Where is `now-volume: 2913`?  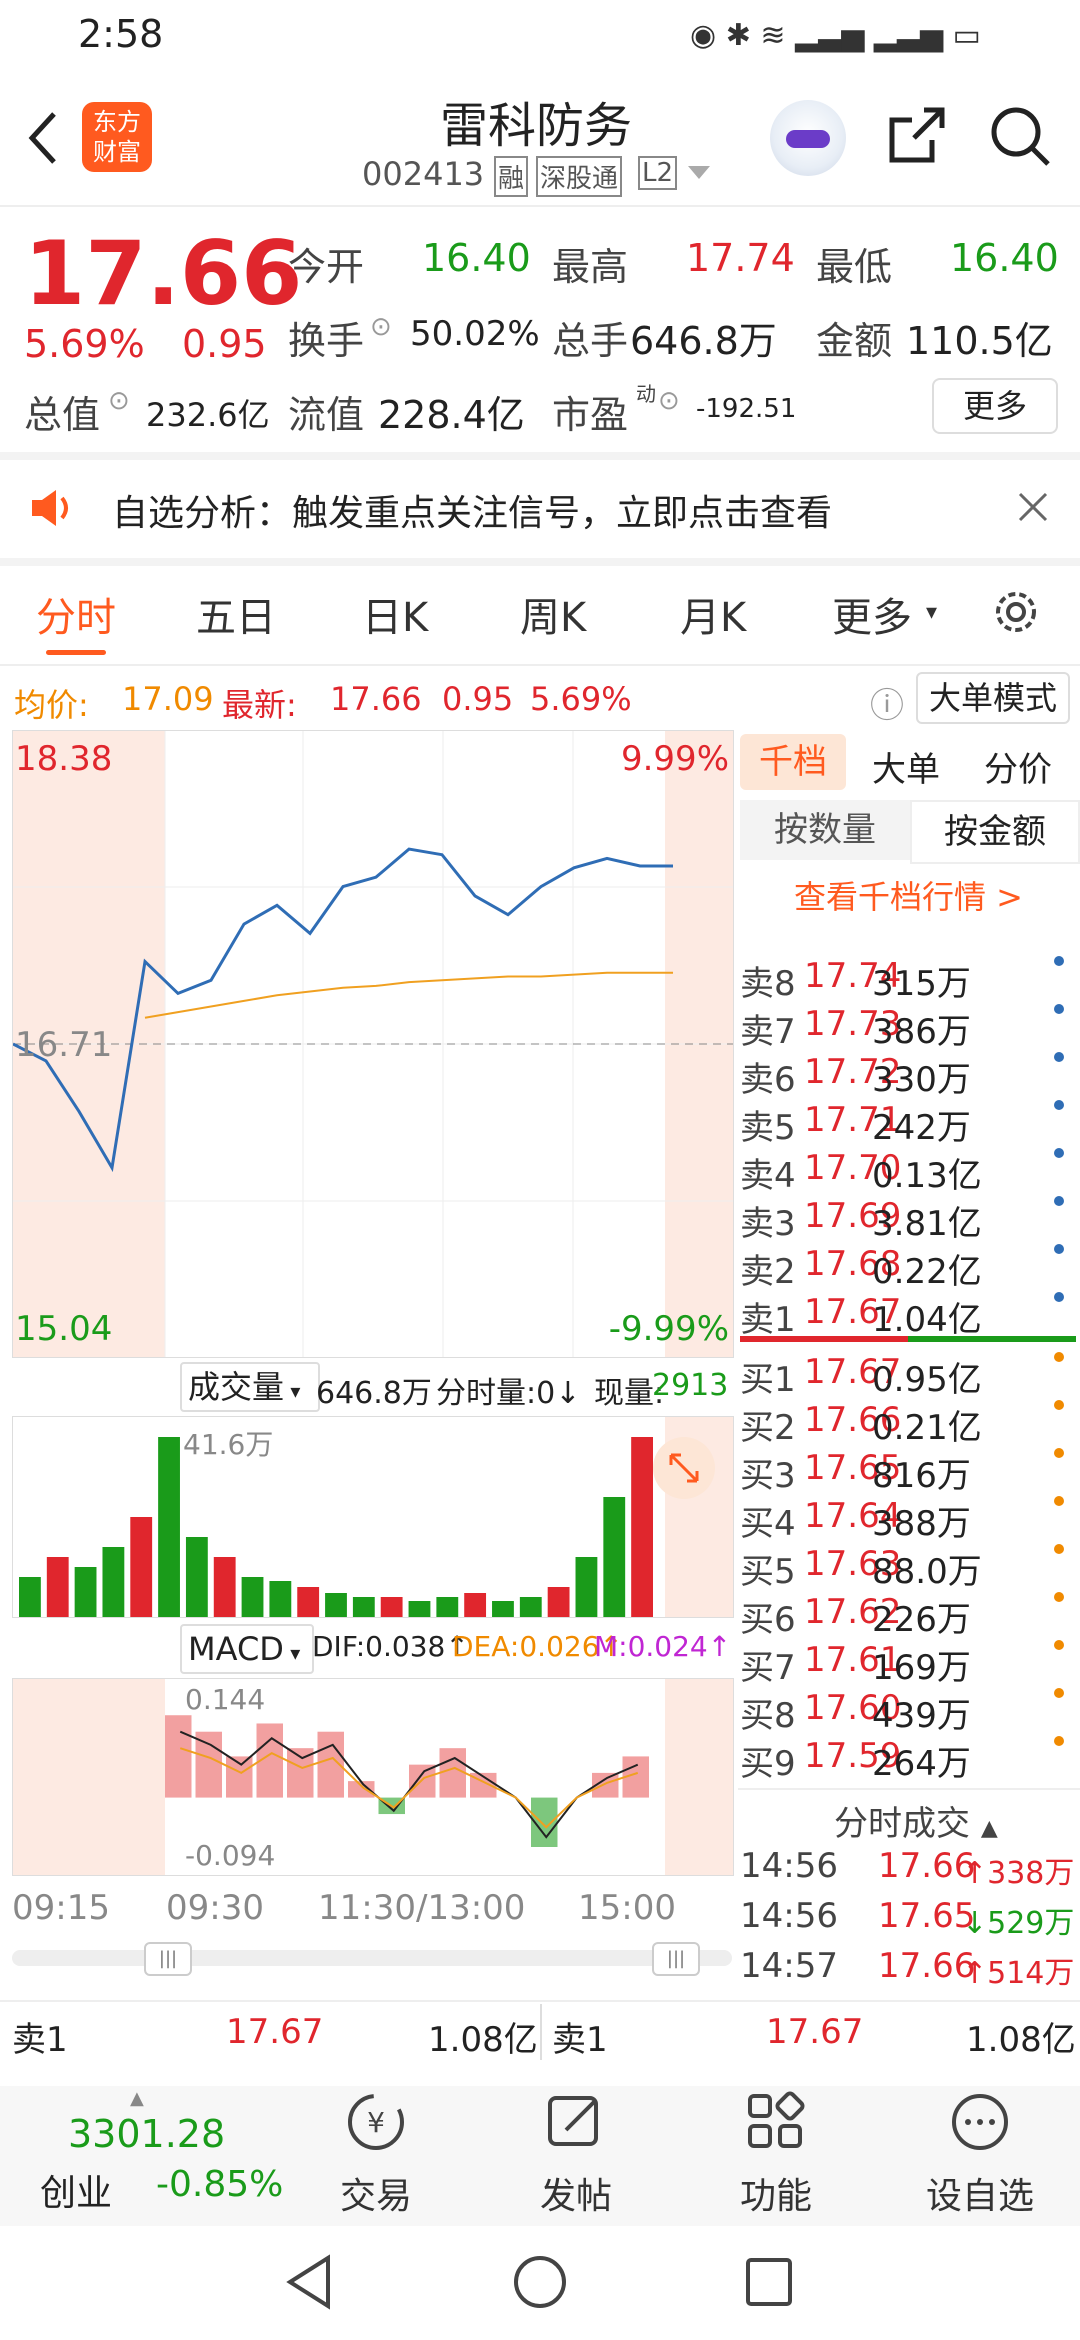
now-volume: 2913 is located at coordinates (690, 1385).